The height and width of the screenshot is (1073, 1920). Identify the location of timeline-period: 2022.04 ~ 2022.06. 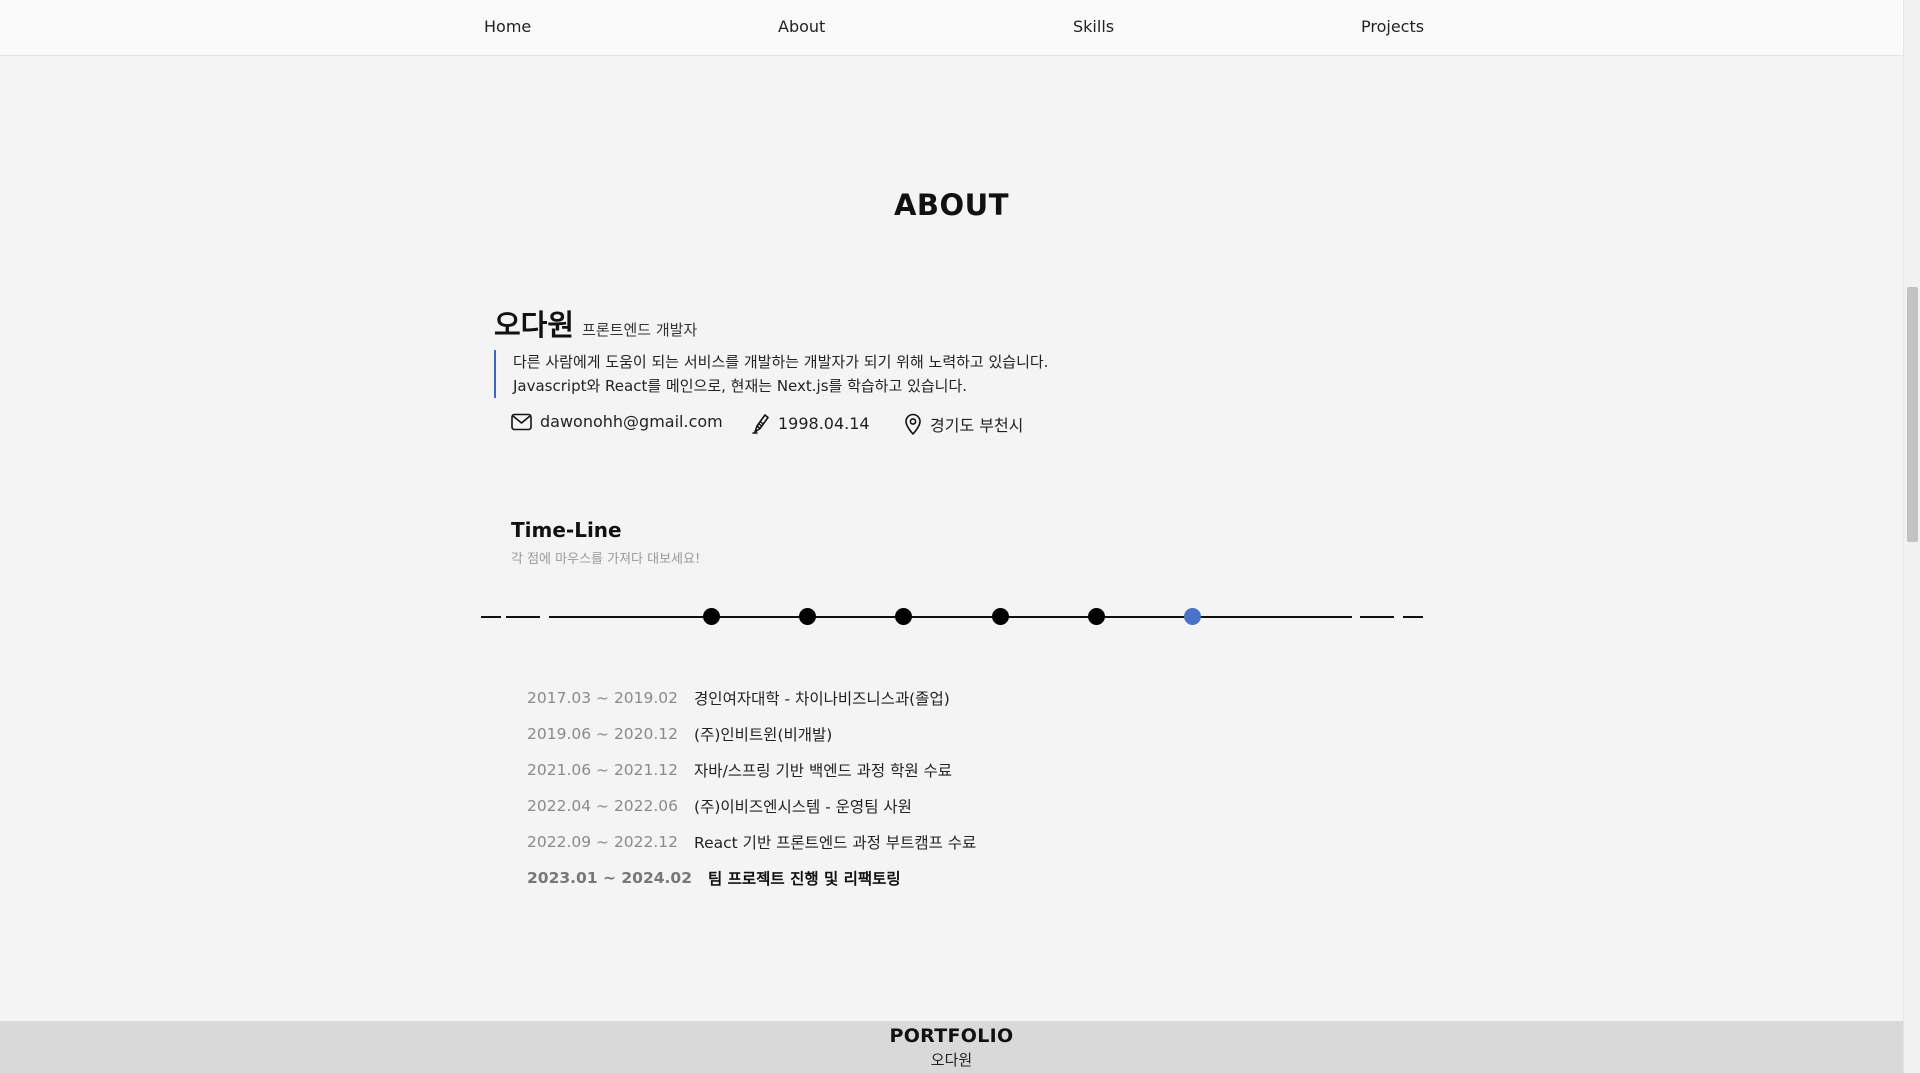
(603, 806).